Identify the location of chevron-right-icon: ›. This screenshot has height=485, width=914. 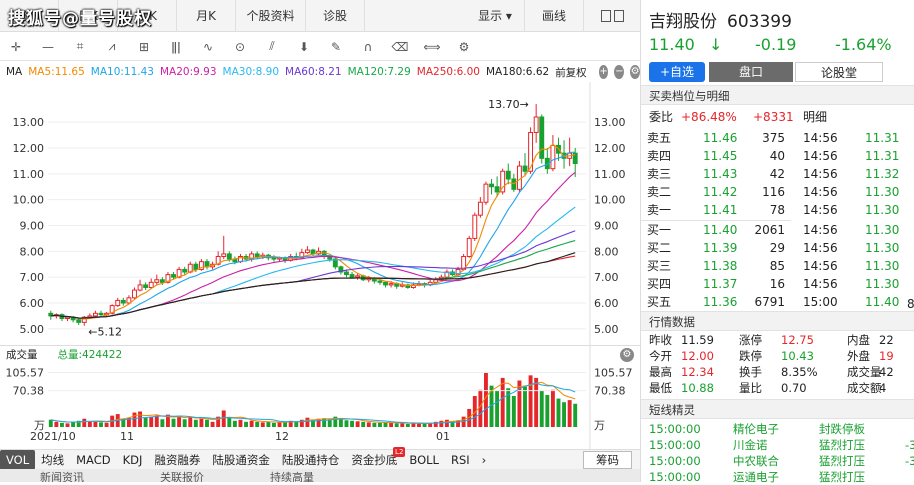
(484, 460).